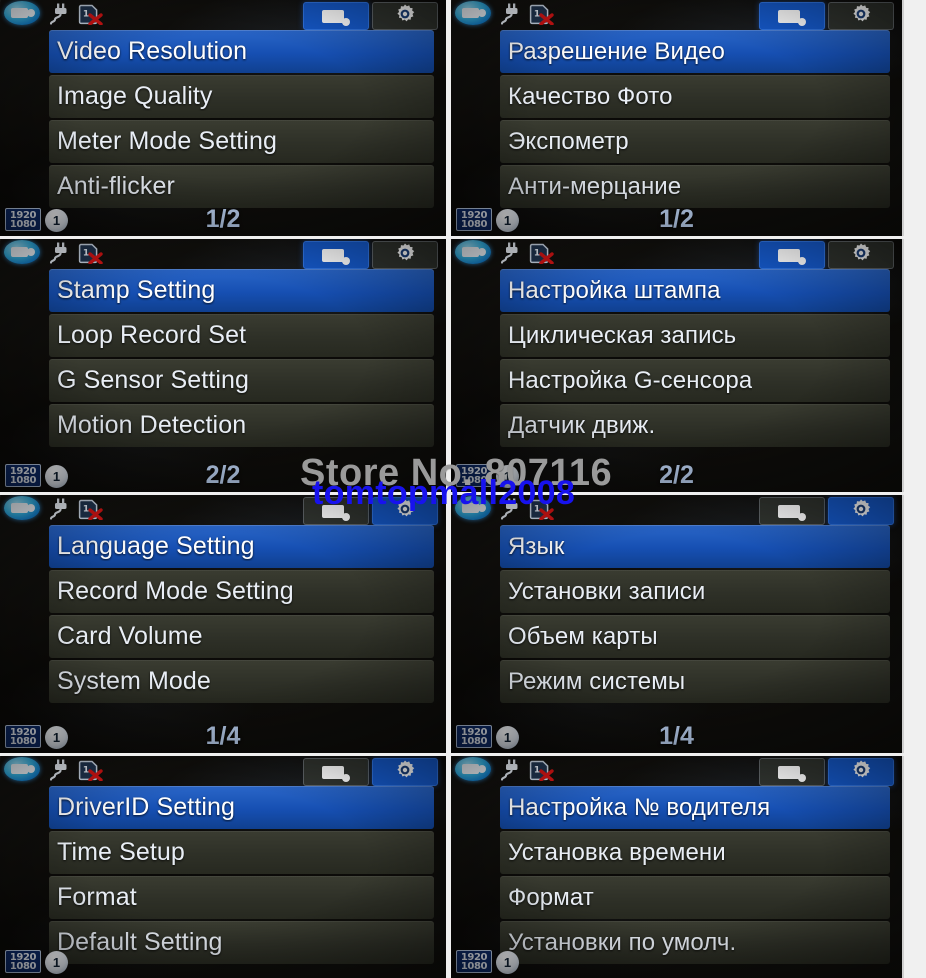 The width and height of the screenshot is (926, 978). Describe the element at coordinates (695, 96) in the screenshot. I see `menu-item: Качество Фото` at that location.